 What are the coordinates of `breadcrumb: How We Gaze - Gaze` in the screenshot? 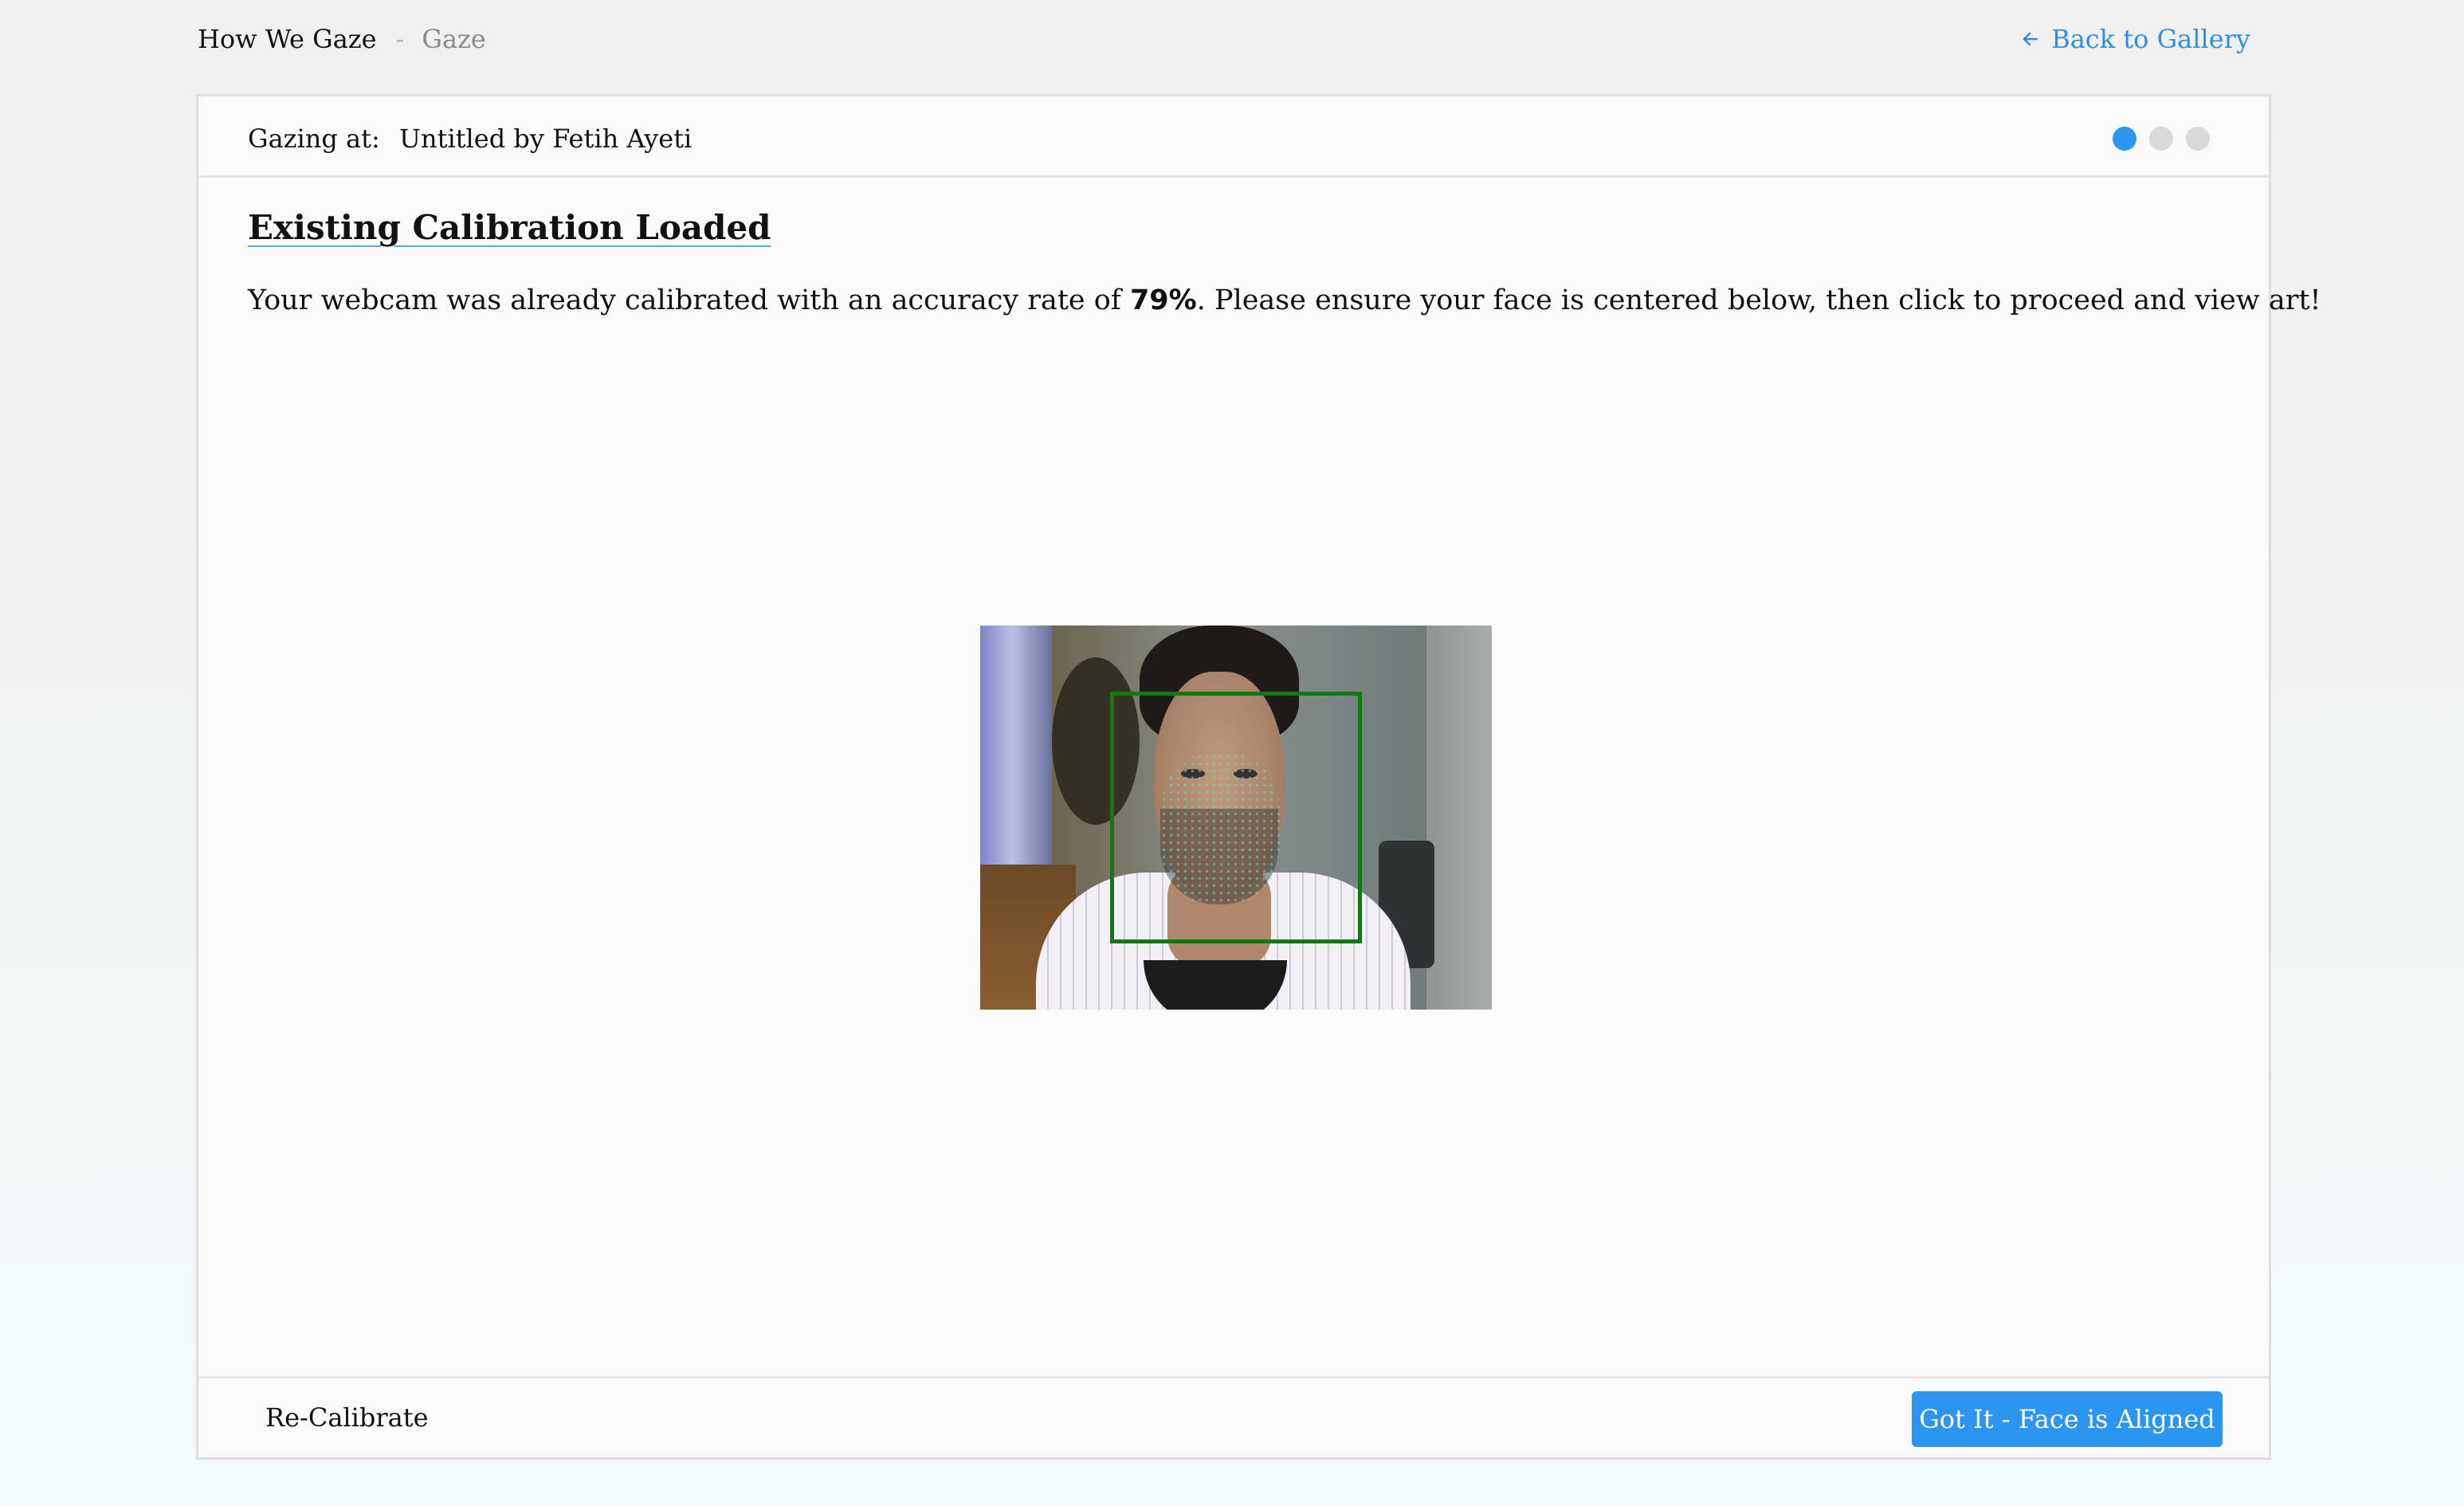 It's located at (342, 39).